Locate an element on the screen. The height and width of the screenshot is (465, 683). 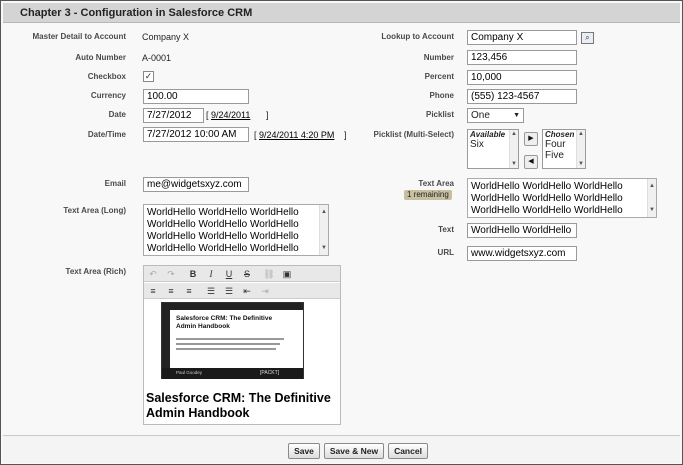
align-left-icon: ≡ is located at coordinates (153, 291).